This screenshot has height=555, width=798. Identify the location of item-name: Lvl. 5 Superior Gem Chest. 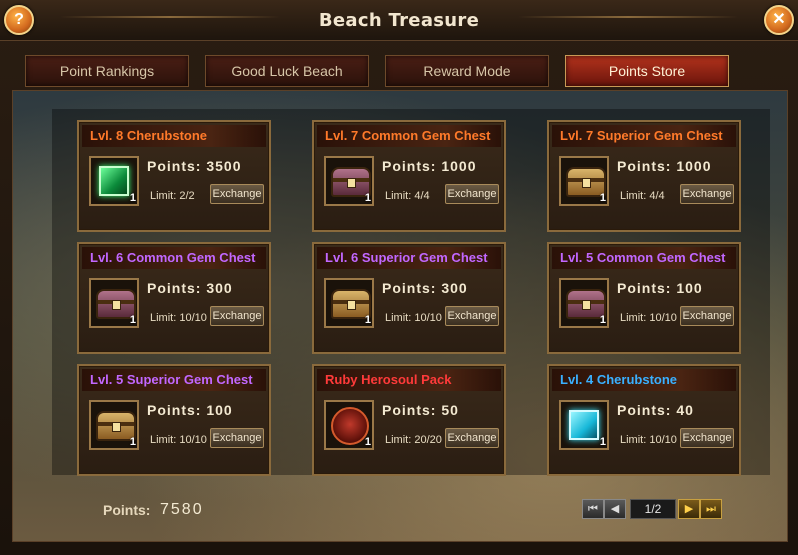
(171, 379).